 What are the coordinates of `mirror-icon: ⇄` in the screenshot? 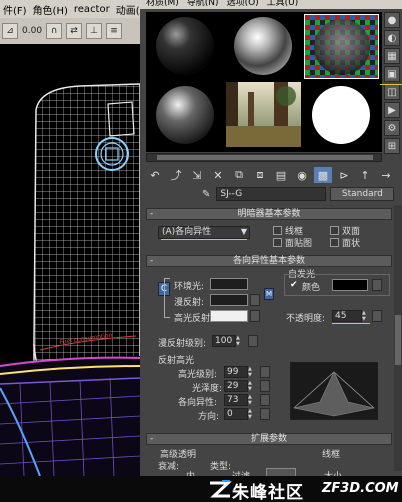 It's located at (74, 31).